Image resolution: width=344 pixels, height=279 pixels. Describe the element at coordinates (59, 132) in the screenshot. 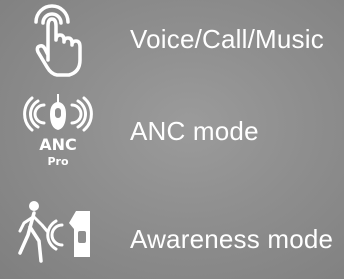

I see `anc-pro-icon: ANC Pro` at that location.